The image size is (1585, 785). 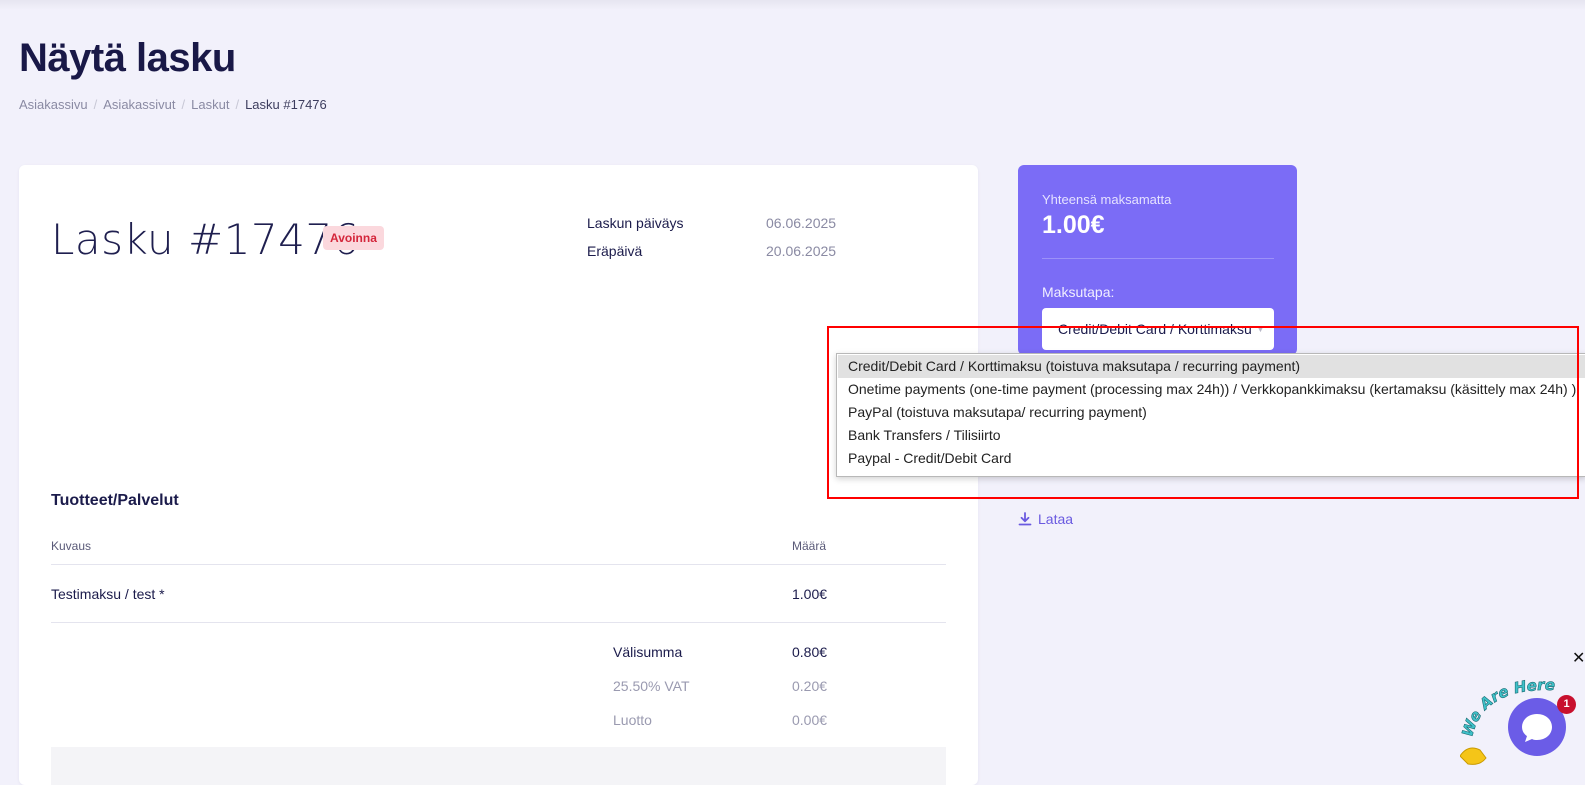 I want to click on invoice-date-label: Laskun päiväys, so click(x=635, y=223).